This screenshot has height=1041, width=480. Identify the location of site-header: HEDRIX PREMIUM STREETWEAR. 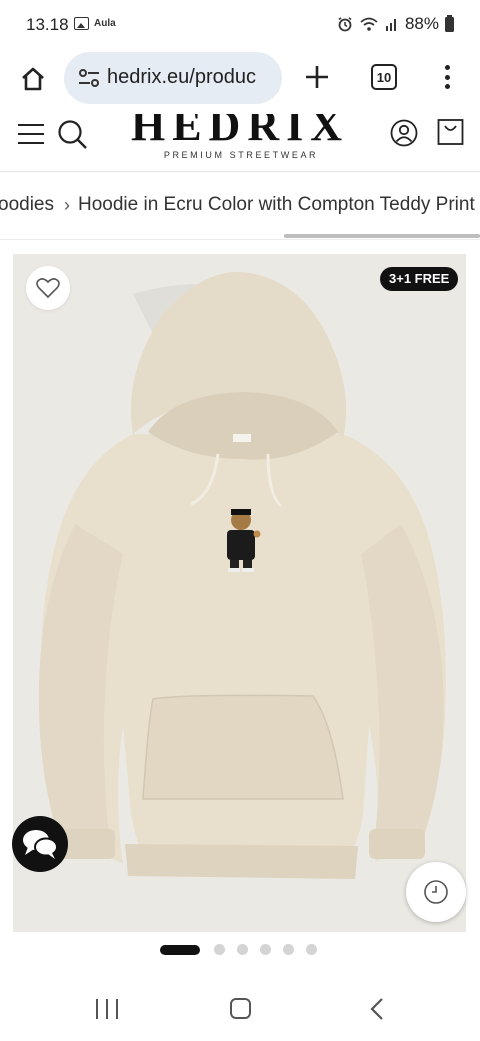
(240, 143).